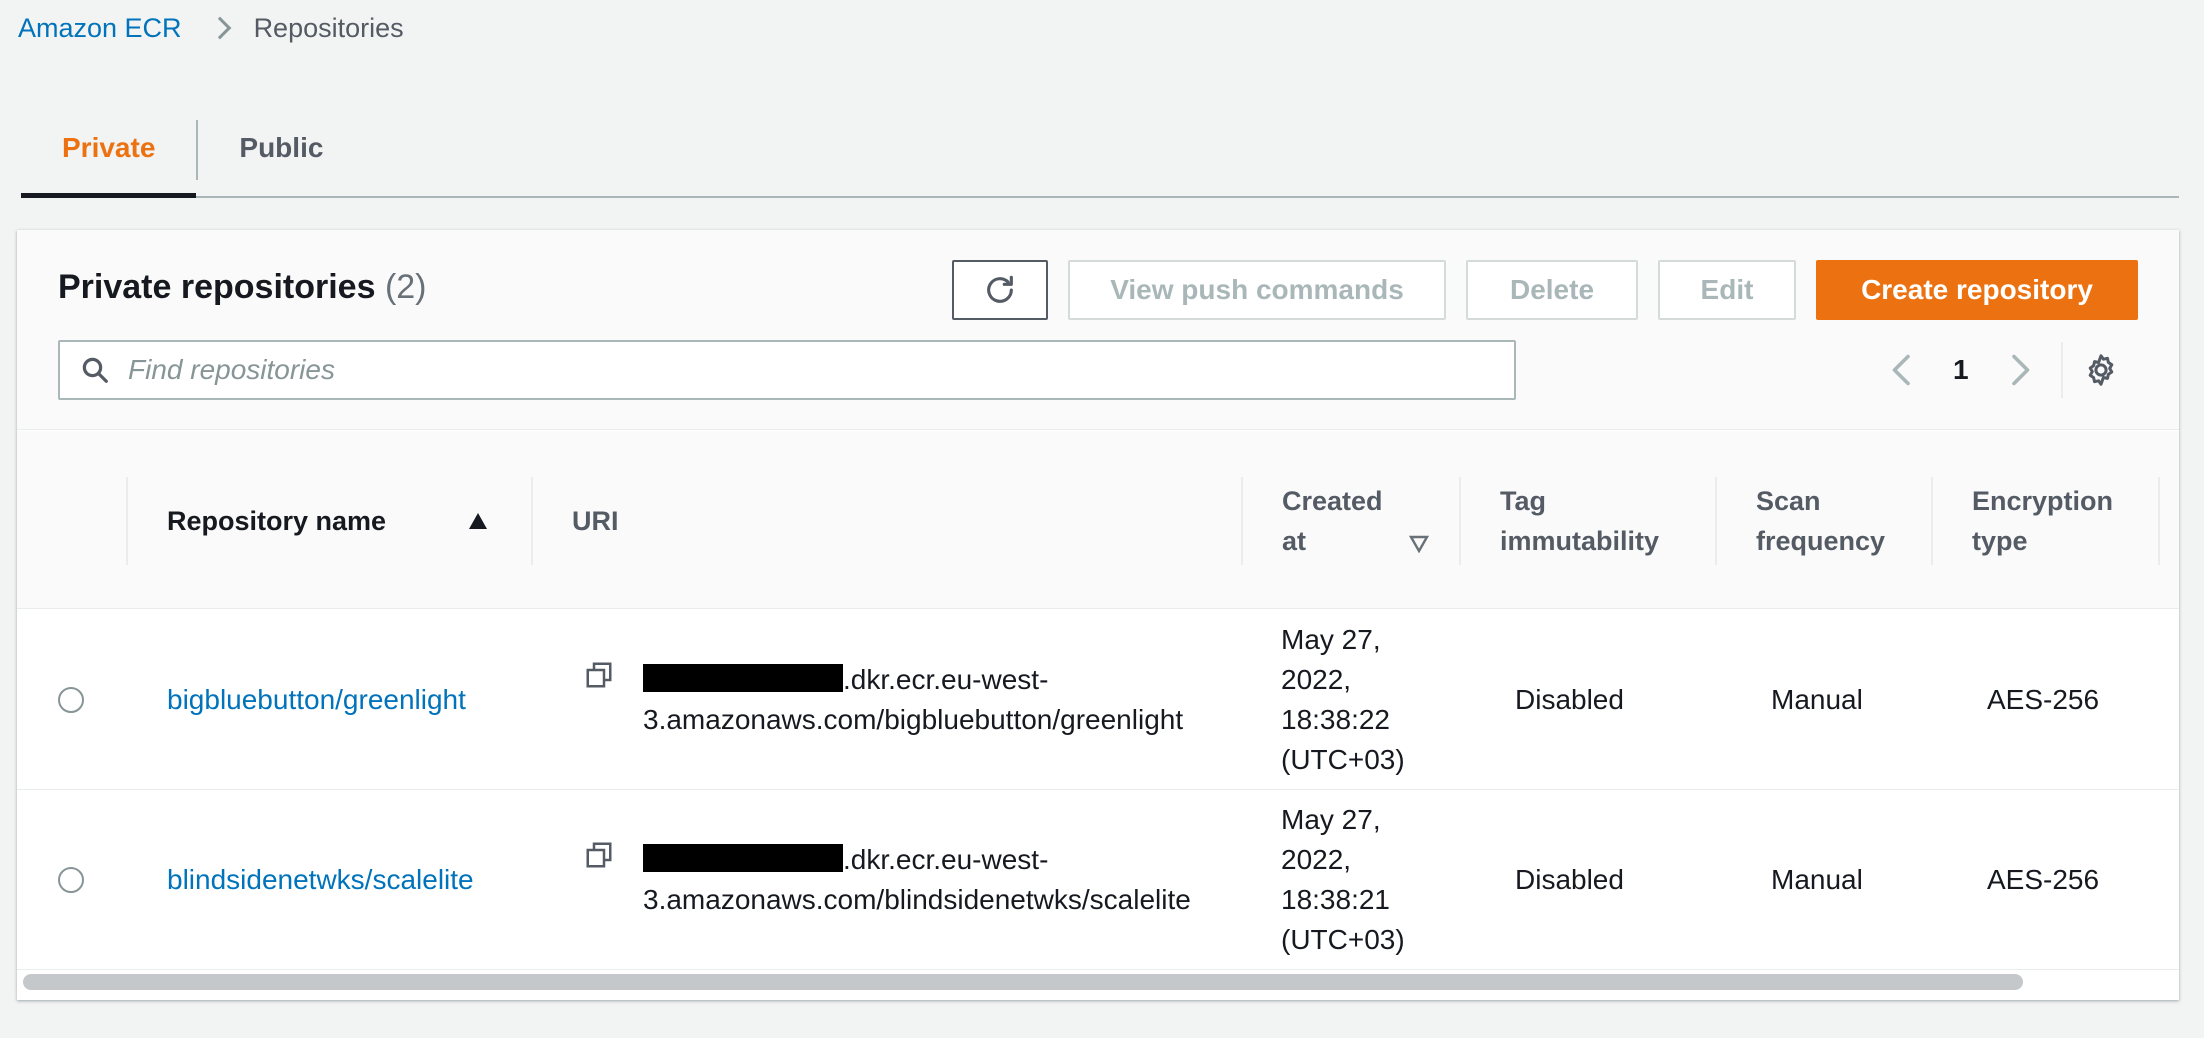 The height and width of the screenshot is (1038, 2204). I want to click on column-header-scan-frequency: Scan frequency, so click(1820, 521).